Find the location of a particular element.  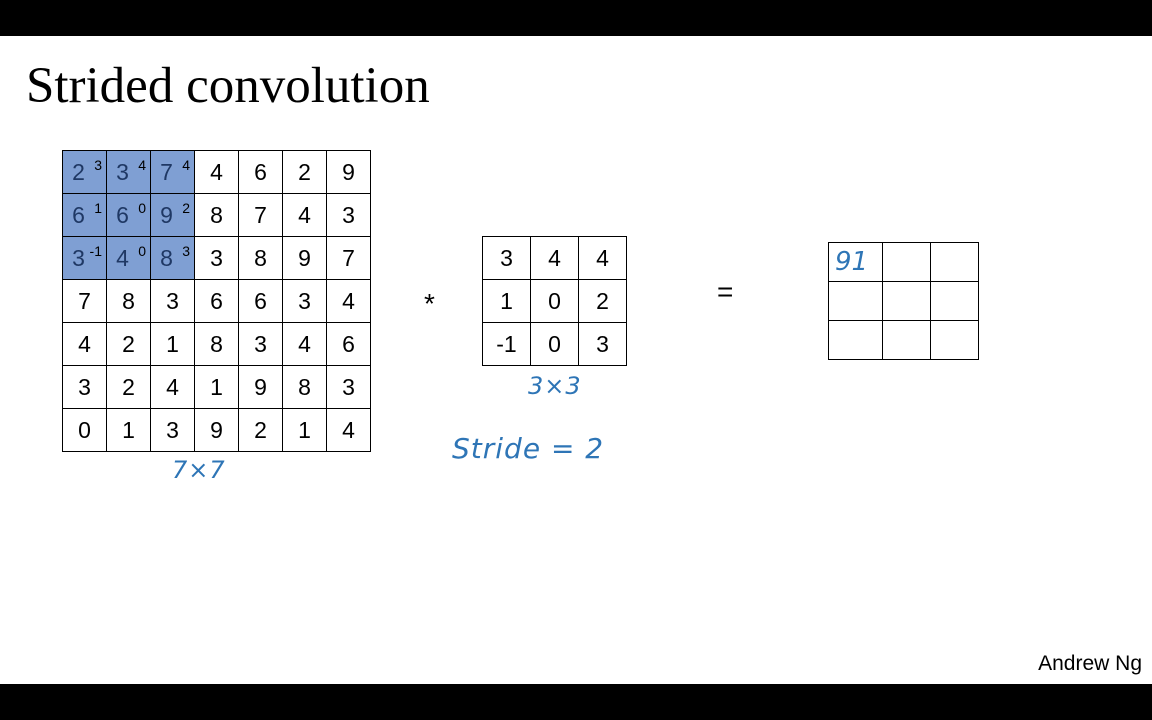

filter-cell: 1 is located at coordinates (506, 301).